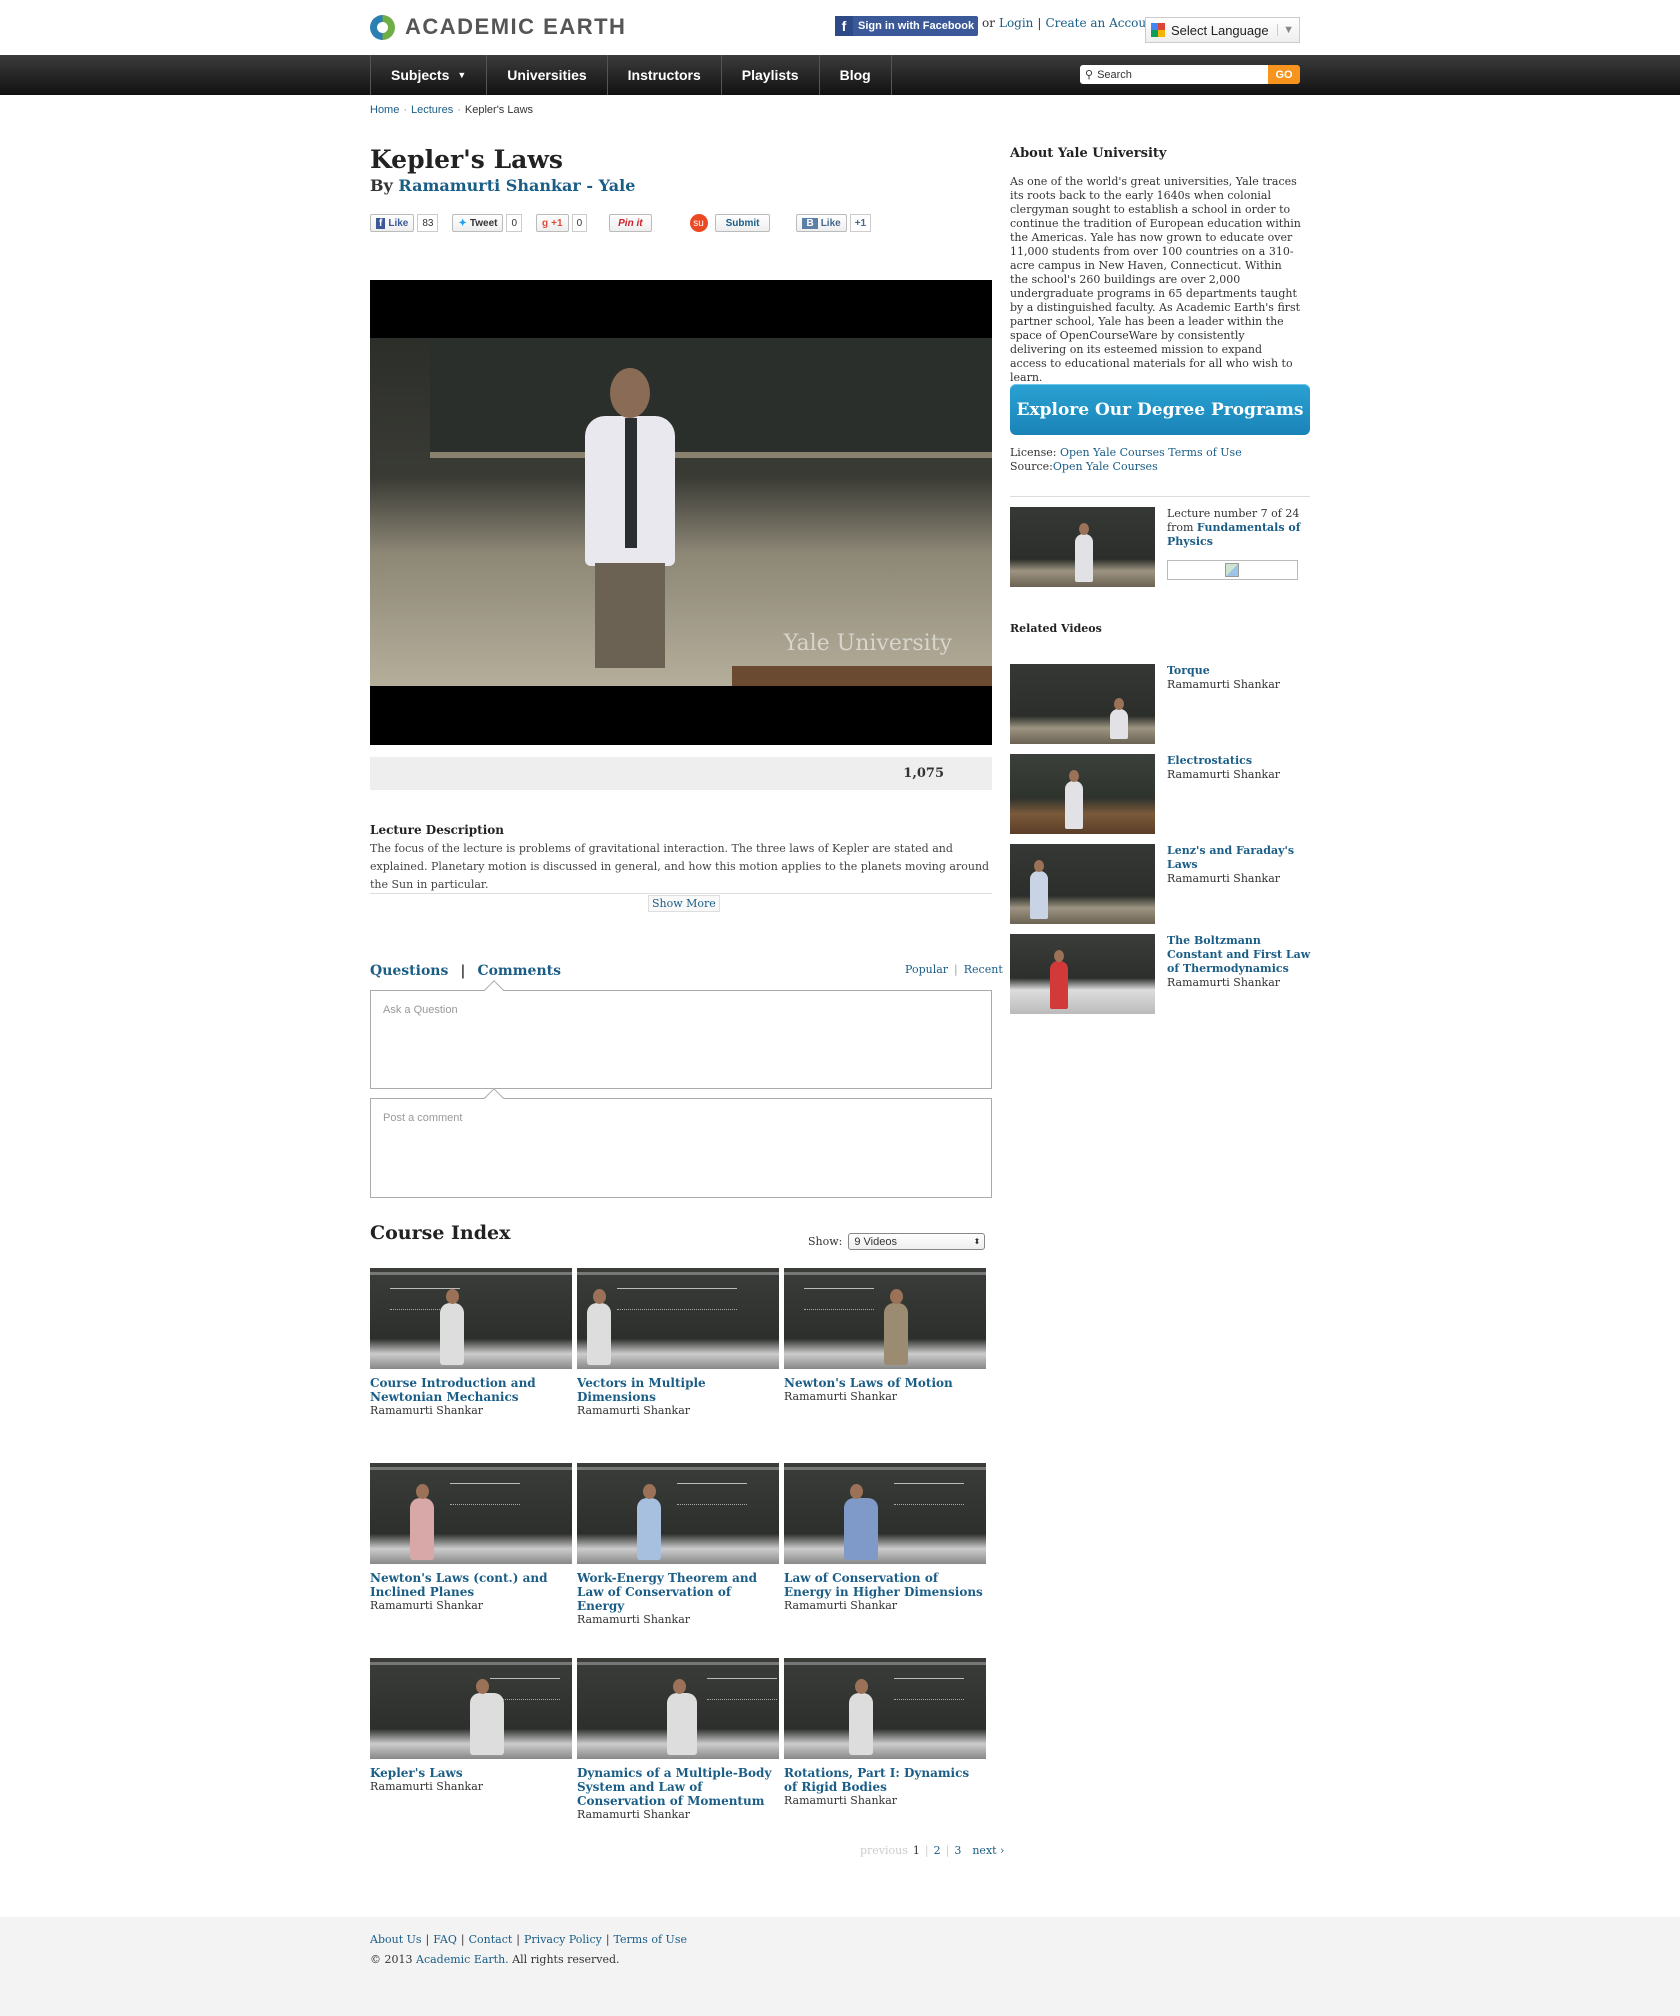  What do you see at coordinates (519, 971) in the screenshot?
I see `tab-comments: Comments` at bounding box center [519, 971].